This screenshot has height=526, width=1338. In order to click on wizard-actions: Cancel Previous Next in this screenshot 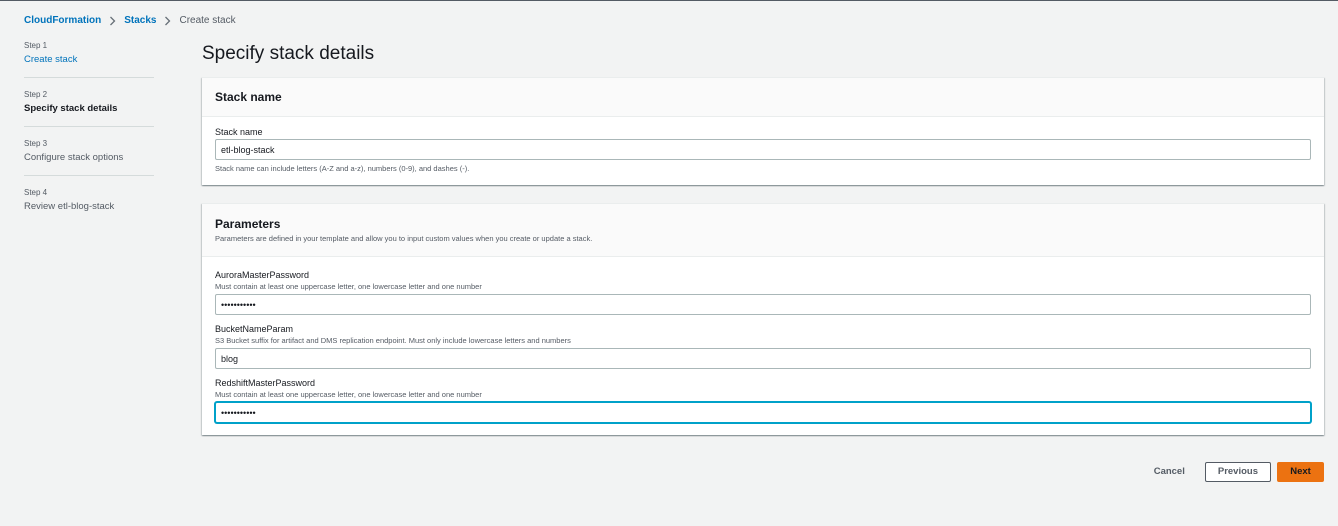, I will do `click(1232, 471)`.